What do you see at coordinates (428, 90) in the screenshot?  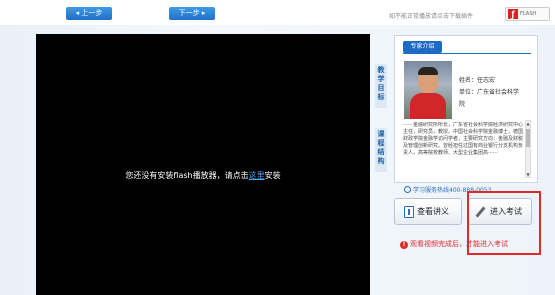 I see `expert-photo` at bounding box center [428, 90].